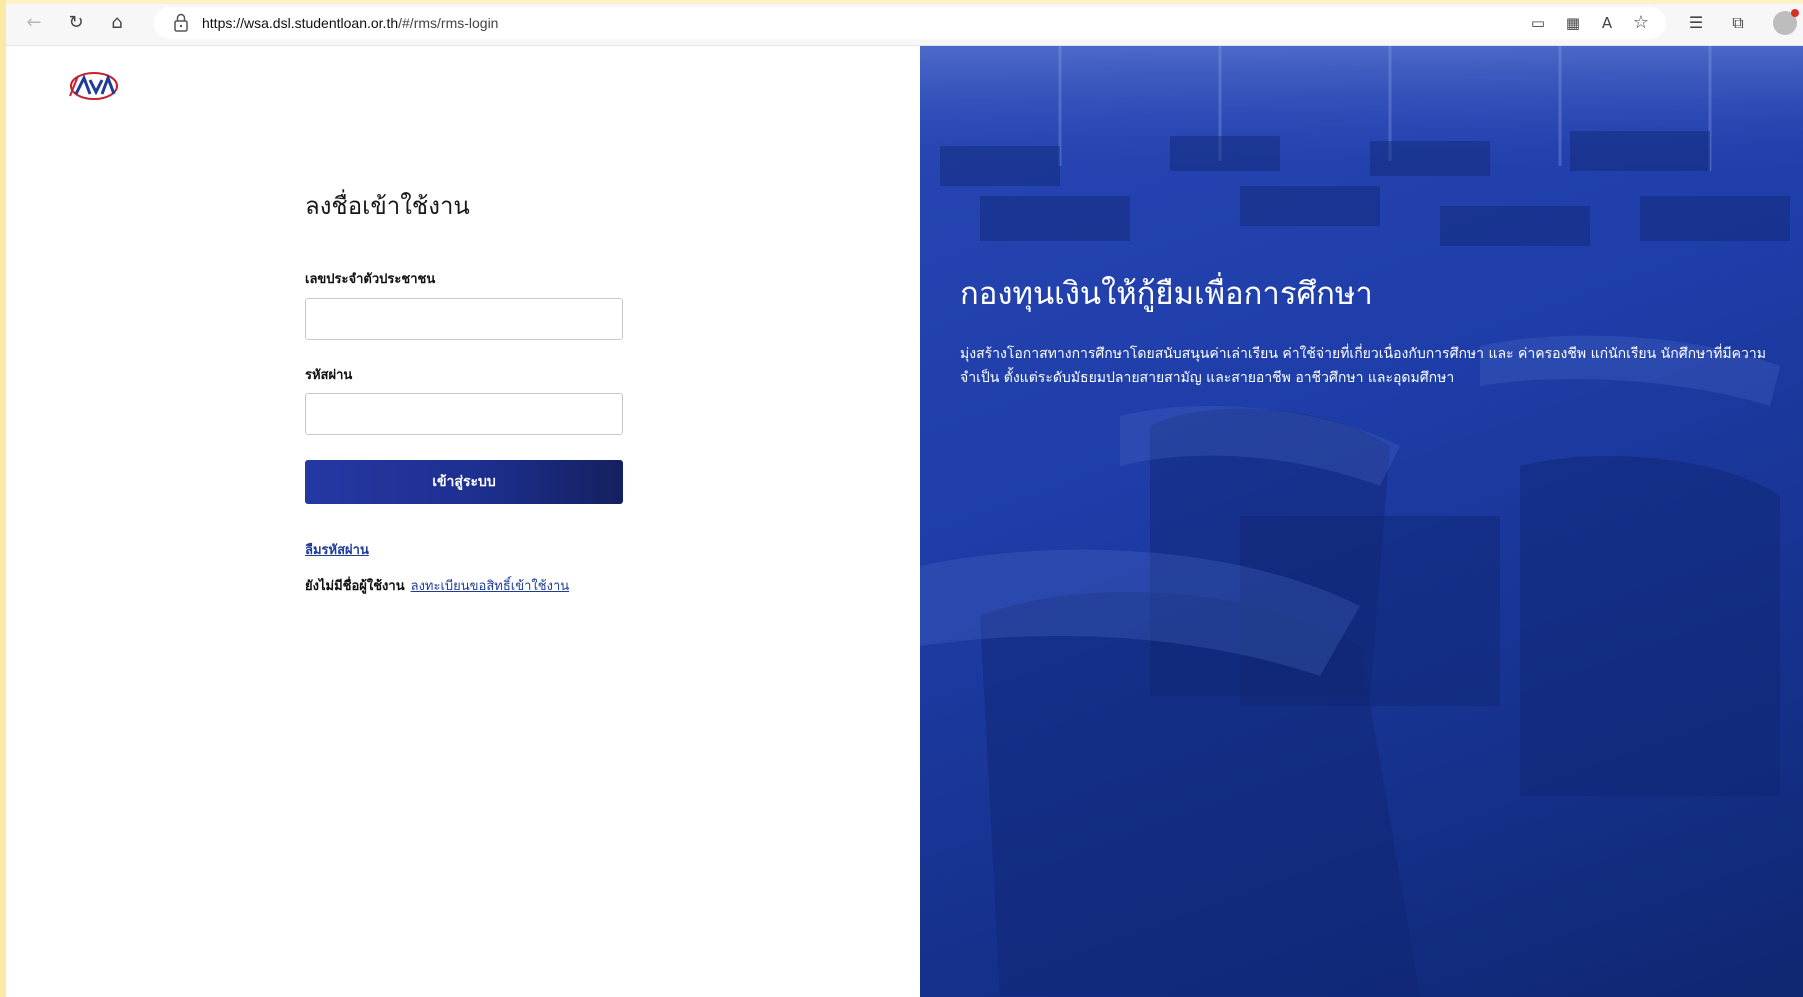 The height and width of the screenshot is (997, 1803). What do you see at coordinates (1573, 23) in the screenshot?
I see `qr-code-icon: ▦` at bounding box center [1573, 23].